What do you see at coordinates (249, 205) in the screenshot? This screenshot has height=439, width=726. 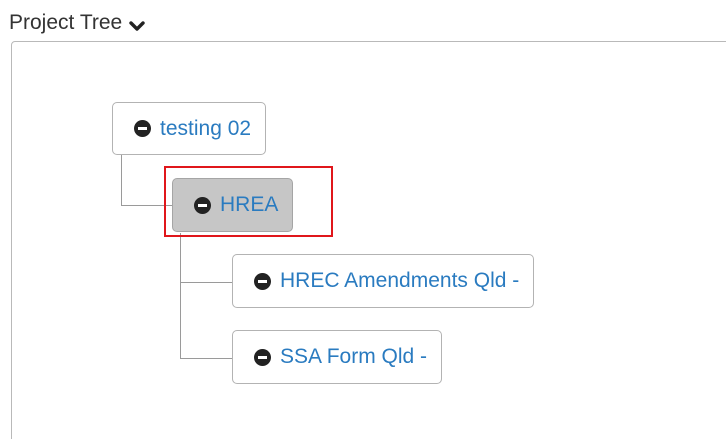 I see `tree-node-label: HREA` at bounding box center [249, 205].